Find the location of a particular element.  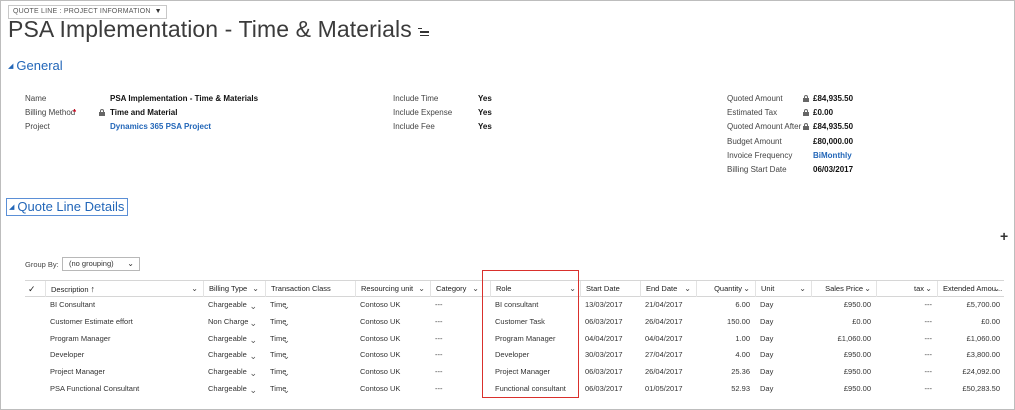

cell-extended-amount: £3,800.00 is located at coordinates (970, 355).